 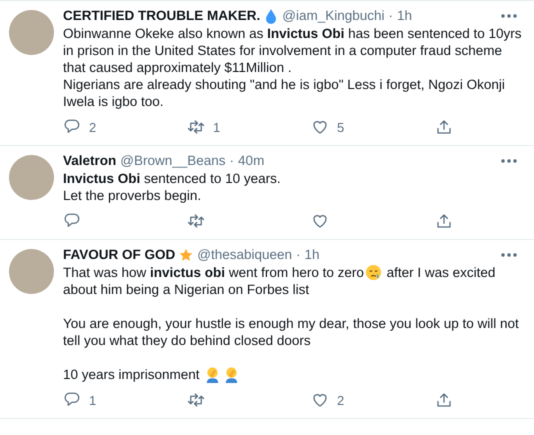 I want to click on sad-face-icon, so click(x=373, y=272).